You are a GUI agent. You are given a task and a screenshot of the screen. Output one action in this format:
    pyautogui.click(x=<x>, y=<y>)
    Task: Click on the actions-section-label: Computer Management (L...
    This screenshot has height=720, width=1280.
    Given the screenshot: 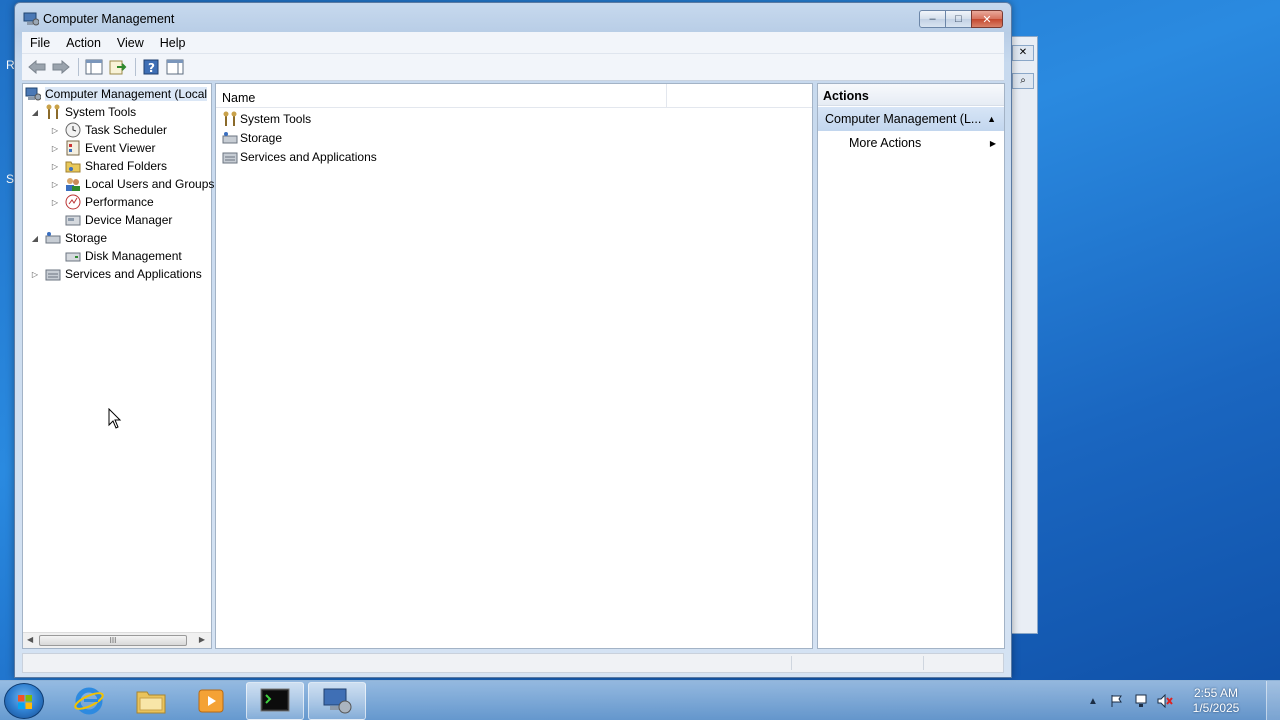 What is the action you would take?
    pyautogui.click(x=903, y=119)
    